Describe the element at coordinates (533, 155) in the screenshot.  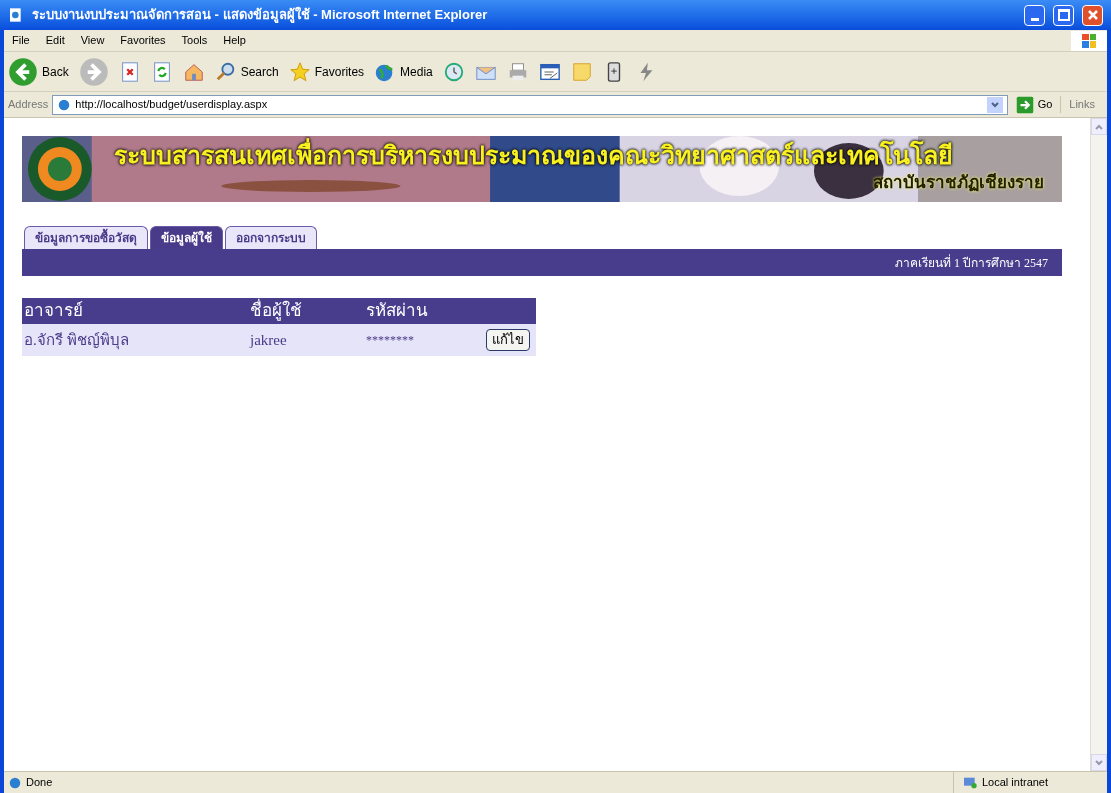
I see `banner-title: ระบบสารสนเทศเพื่อการบริหารงบประมาณของคณะวิทยาศาสตร์และเทคโนโลยี` at that location.